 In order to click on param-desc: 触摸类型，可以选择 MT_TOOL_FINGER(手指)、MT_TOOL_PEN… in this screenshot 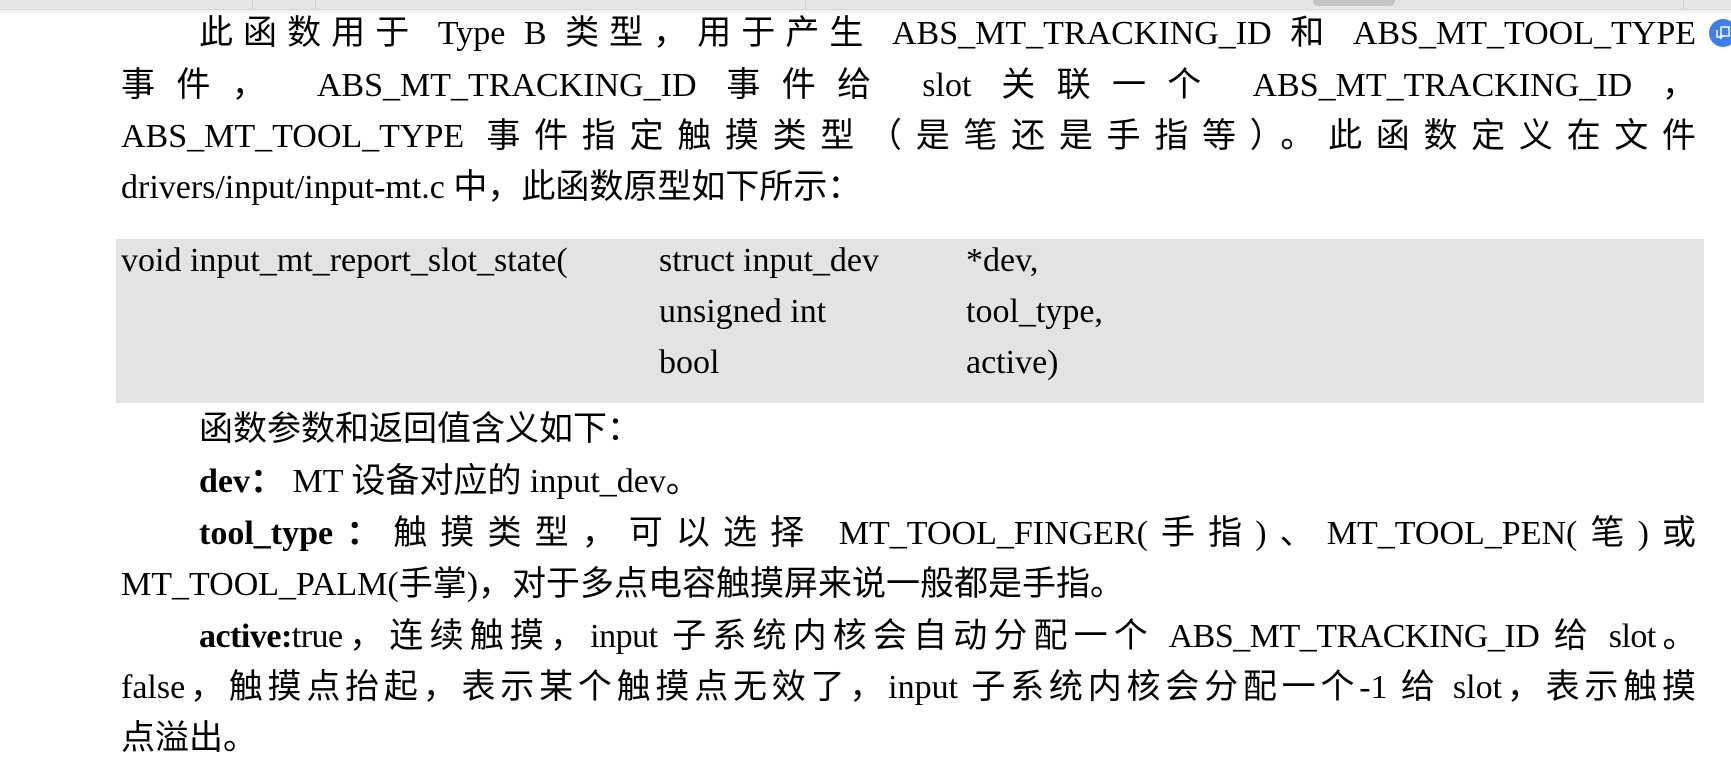, I will do `click(1044, 533)`.